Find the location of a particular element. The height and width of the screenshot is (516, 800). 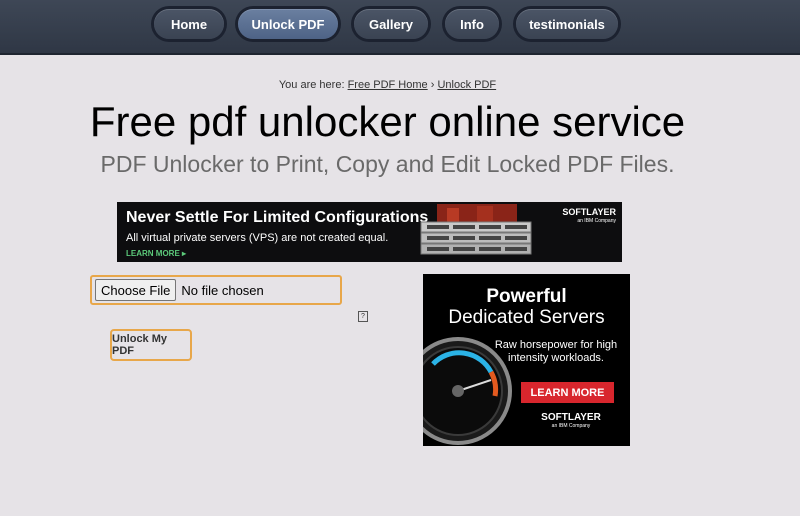

broken-image-icon: ? is located at coordinates (363, 316).